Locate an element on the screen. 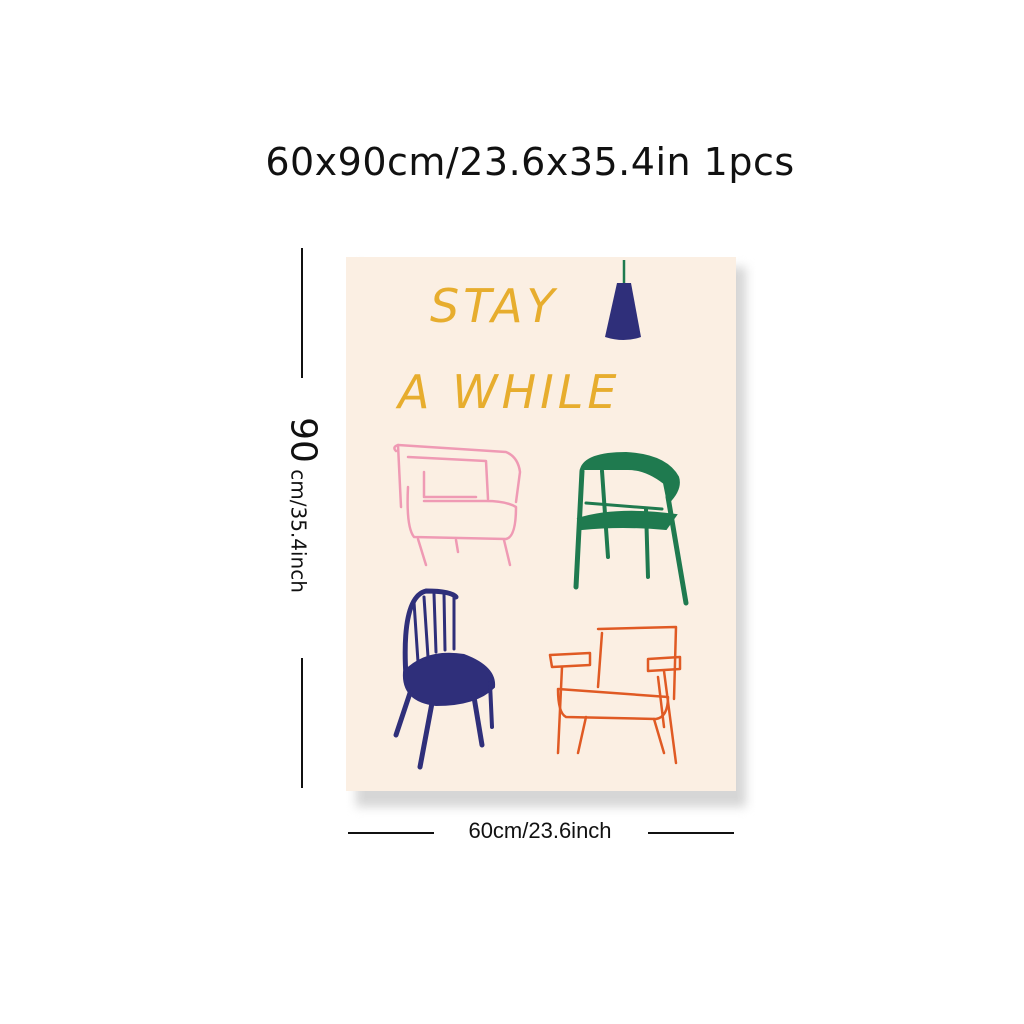 This screenshot has width=1024, height=1024. width-label: 60cm/23.6inch is located at coordinates (540, 830).